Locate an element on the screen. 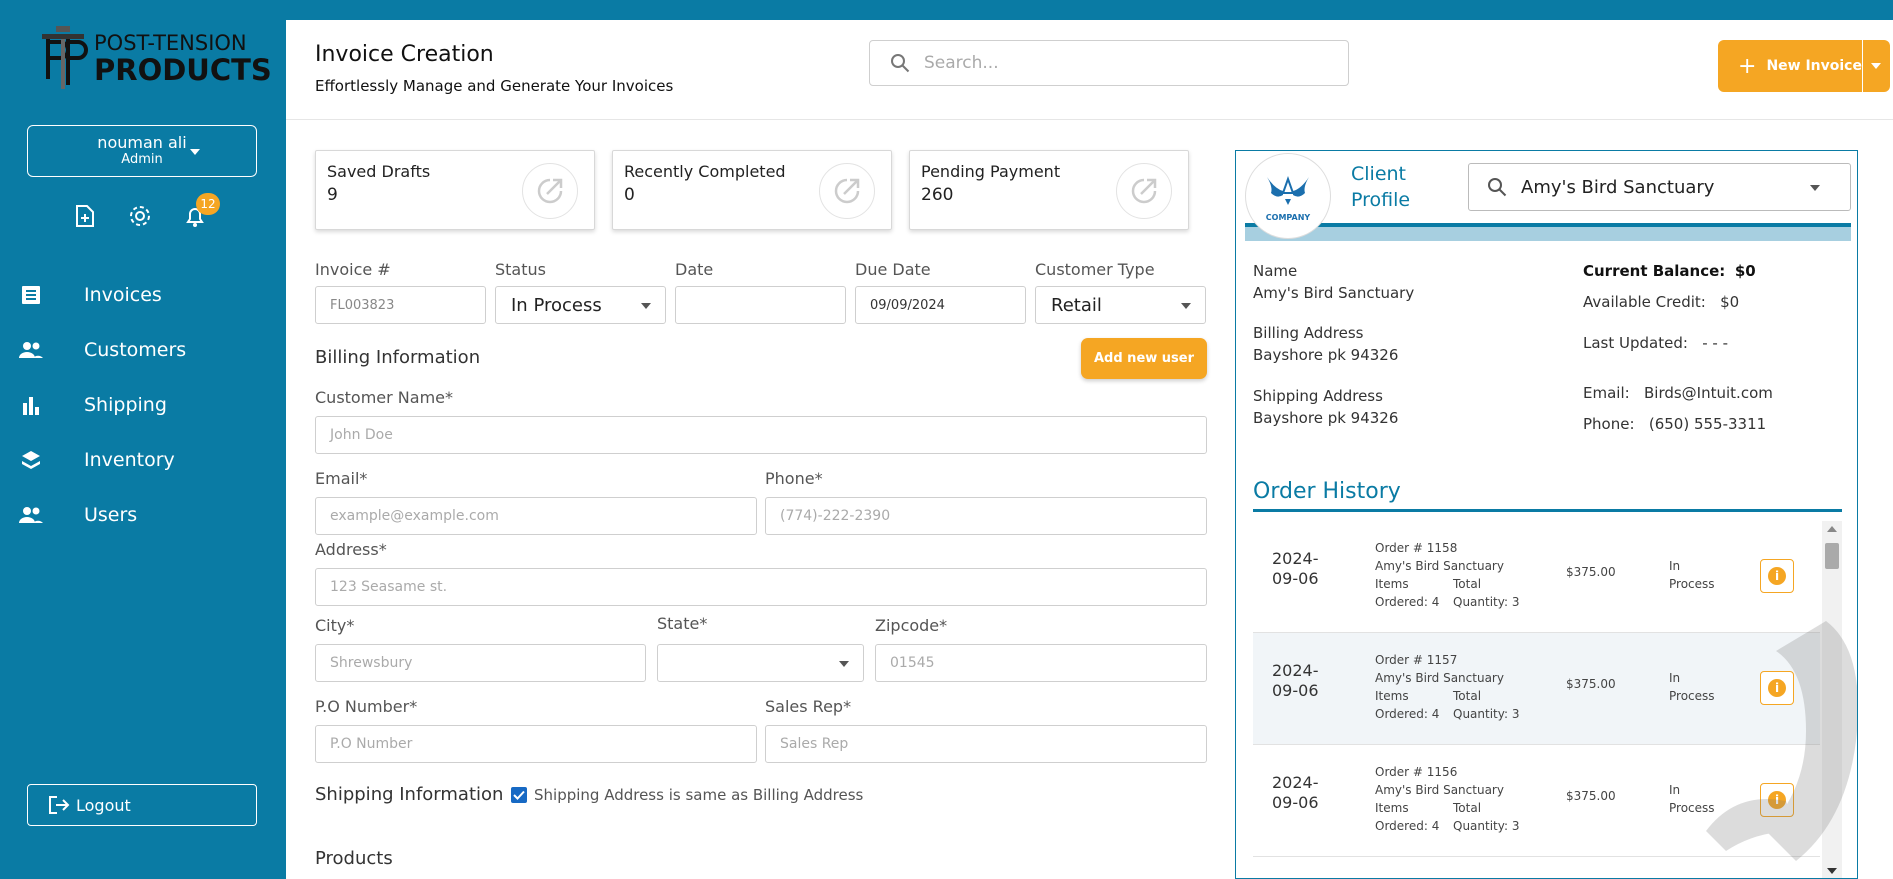 Image resolution: width=1893 pixels, height=879 pixels. email-input: example@example.com is located at coordinates (536, 516).